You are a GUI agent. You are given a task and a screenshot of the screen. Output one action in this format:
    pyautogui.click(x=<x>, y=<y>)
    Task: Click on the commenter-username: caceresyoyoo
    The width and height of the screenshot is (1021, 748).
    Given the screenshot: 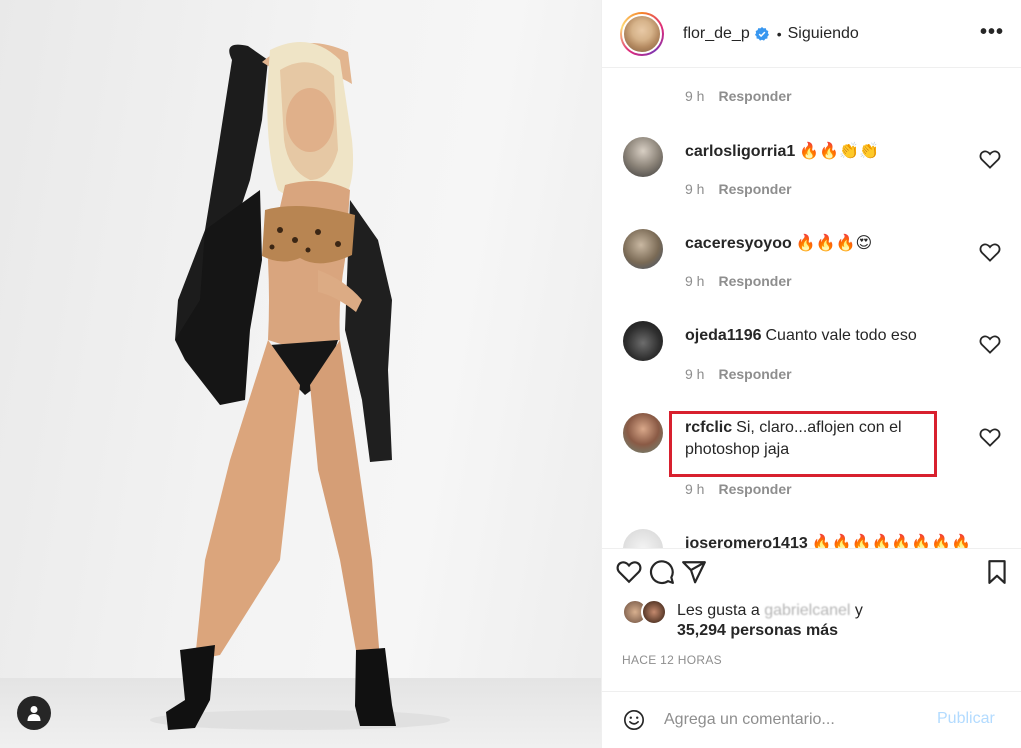 What is the action you would take?
    pyautogui.click(x=738, y=243)
    